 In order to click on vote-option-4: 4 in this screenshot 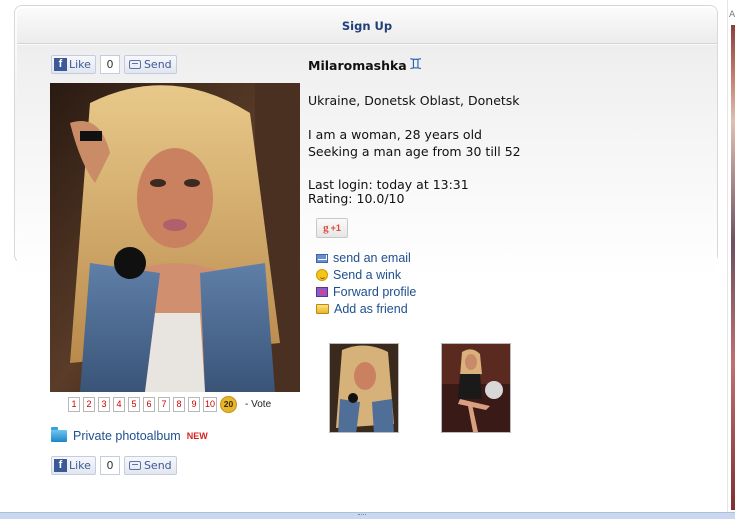, I will do `click(119, 404)`.